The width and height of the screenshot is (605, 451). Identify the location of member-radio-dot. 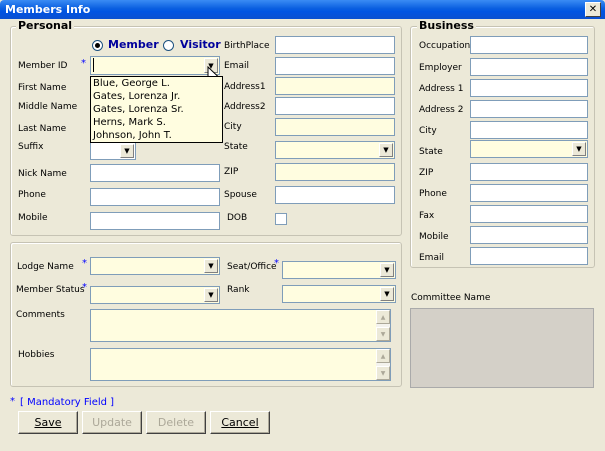
(97, 45).